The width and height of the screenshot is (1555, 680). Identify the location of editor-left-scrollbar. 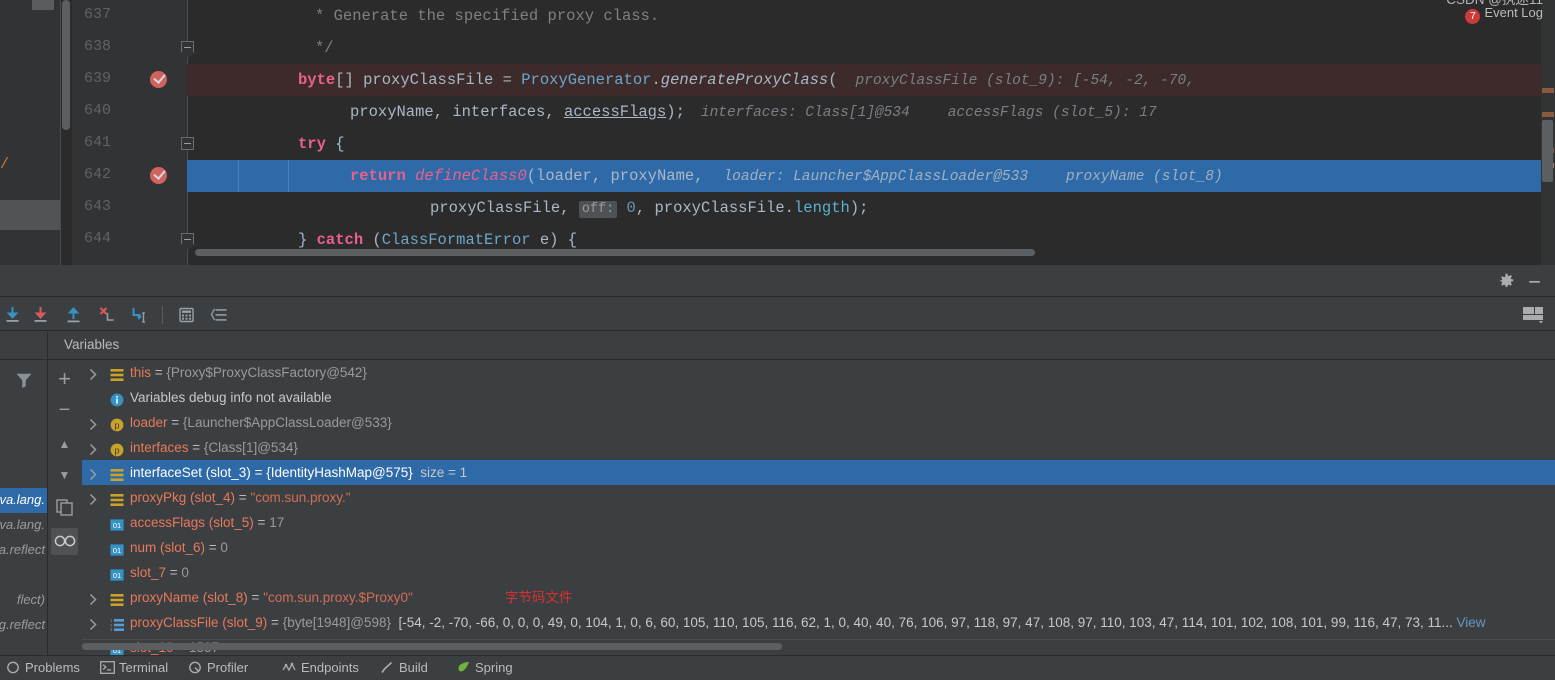
(66, 65).